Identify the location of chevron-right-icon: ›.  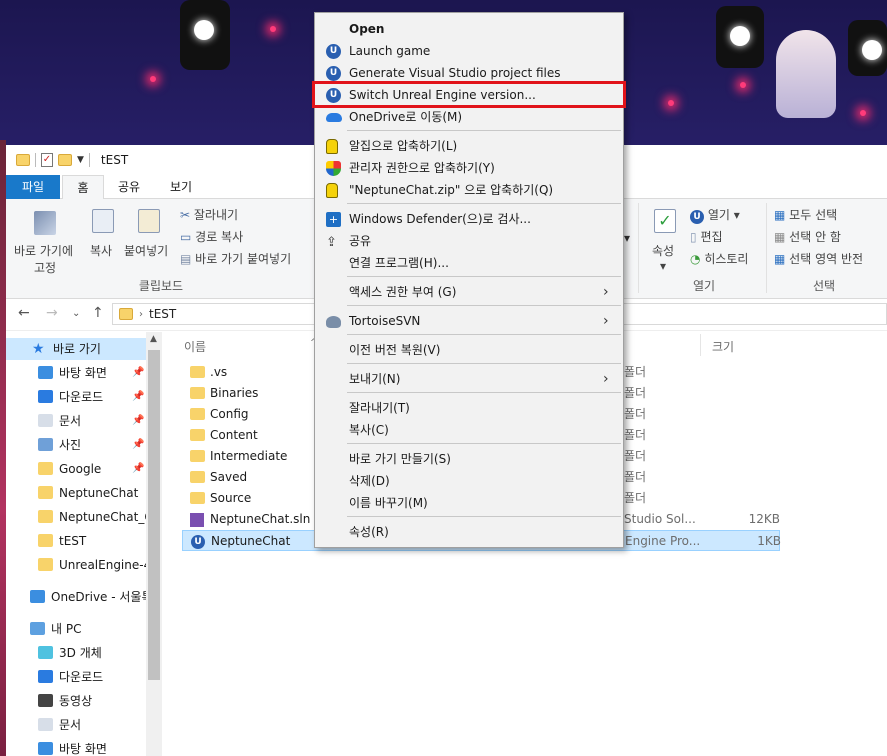
(606, 292).